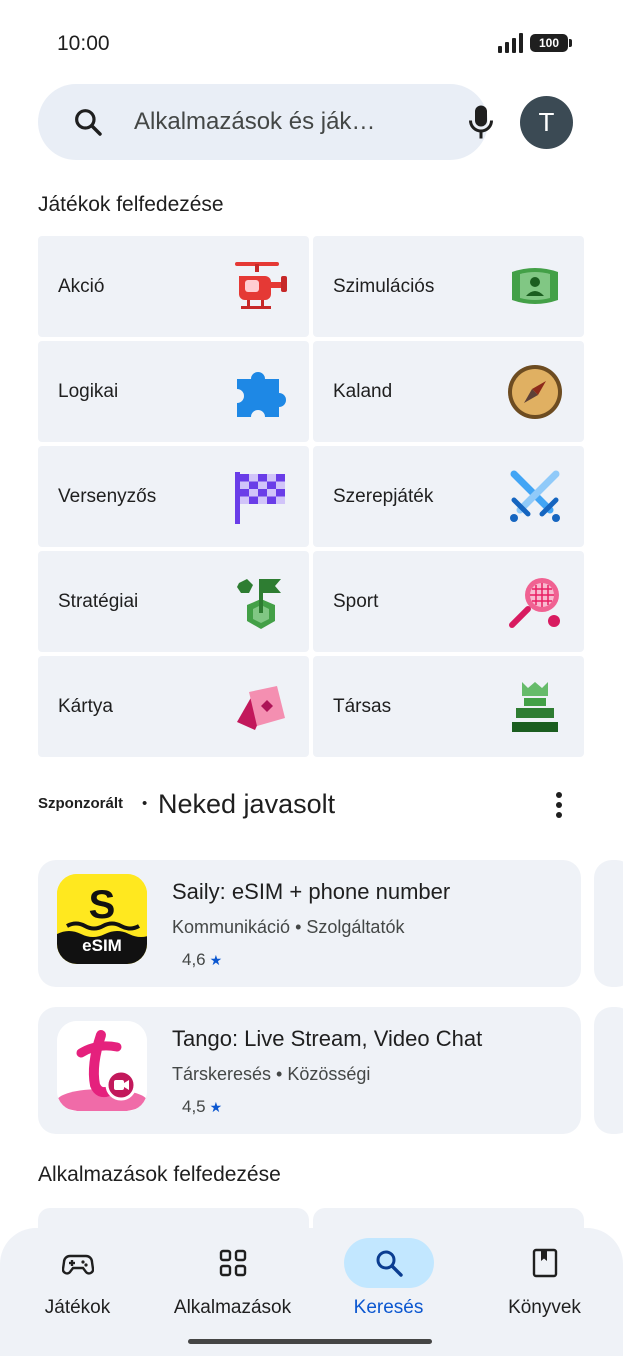 Image resolution: width=623 pixels, height=1356 pixels. I want to click on category-label: Logikai, so click(88, 391).